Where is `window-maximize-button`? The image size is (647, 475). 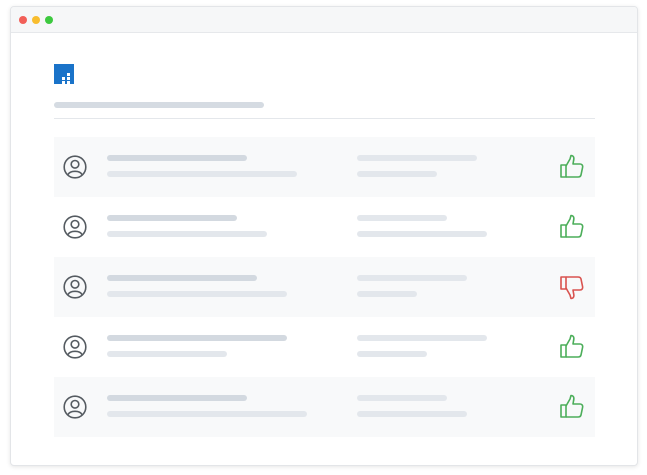 window-maximize-button is located at coordinates (49, 20).